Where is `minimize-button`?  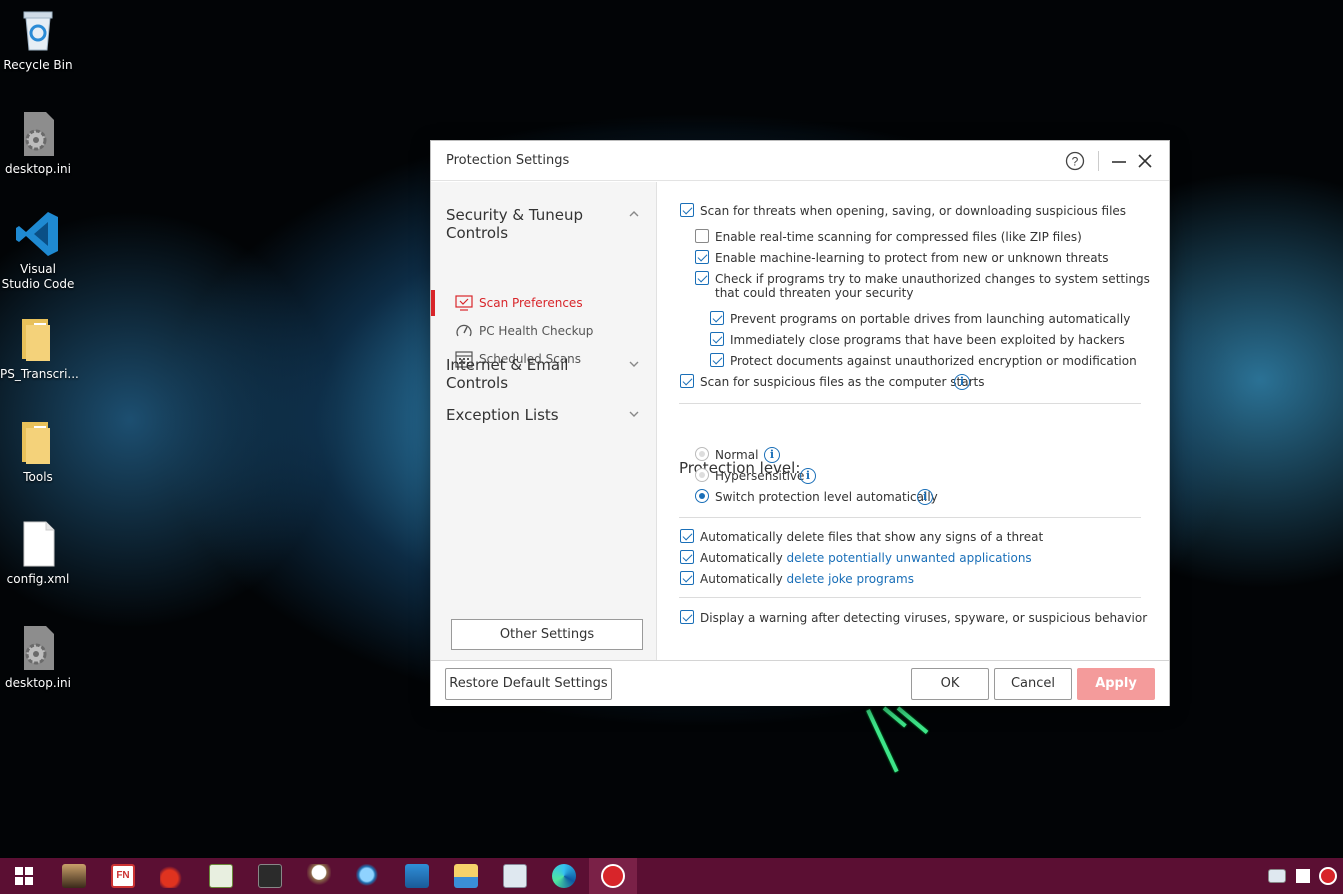 minimize-button is located at coordinates (1119, 161).